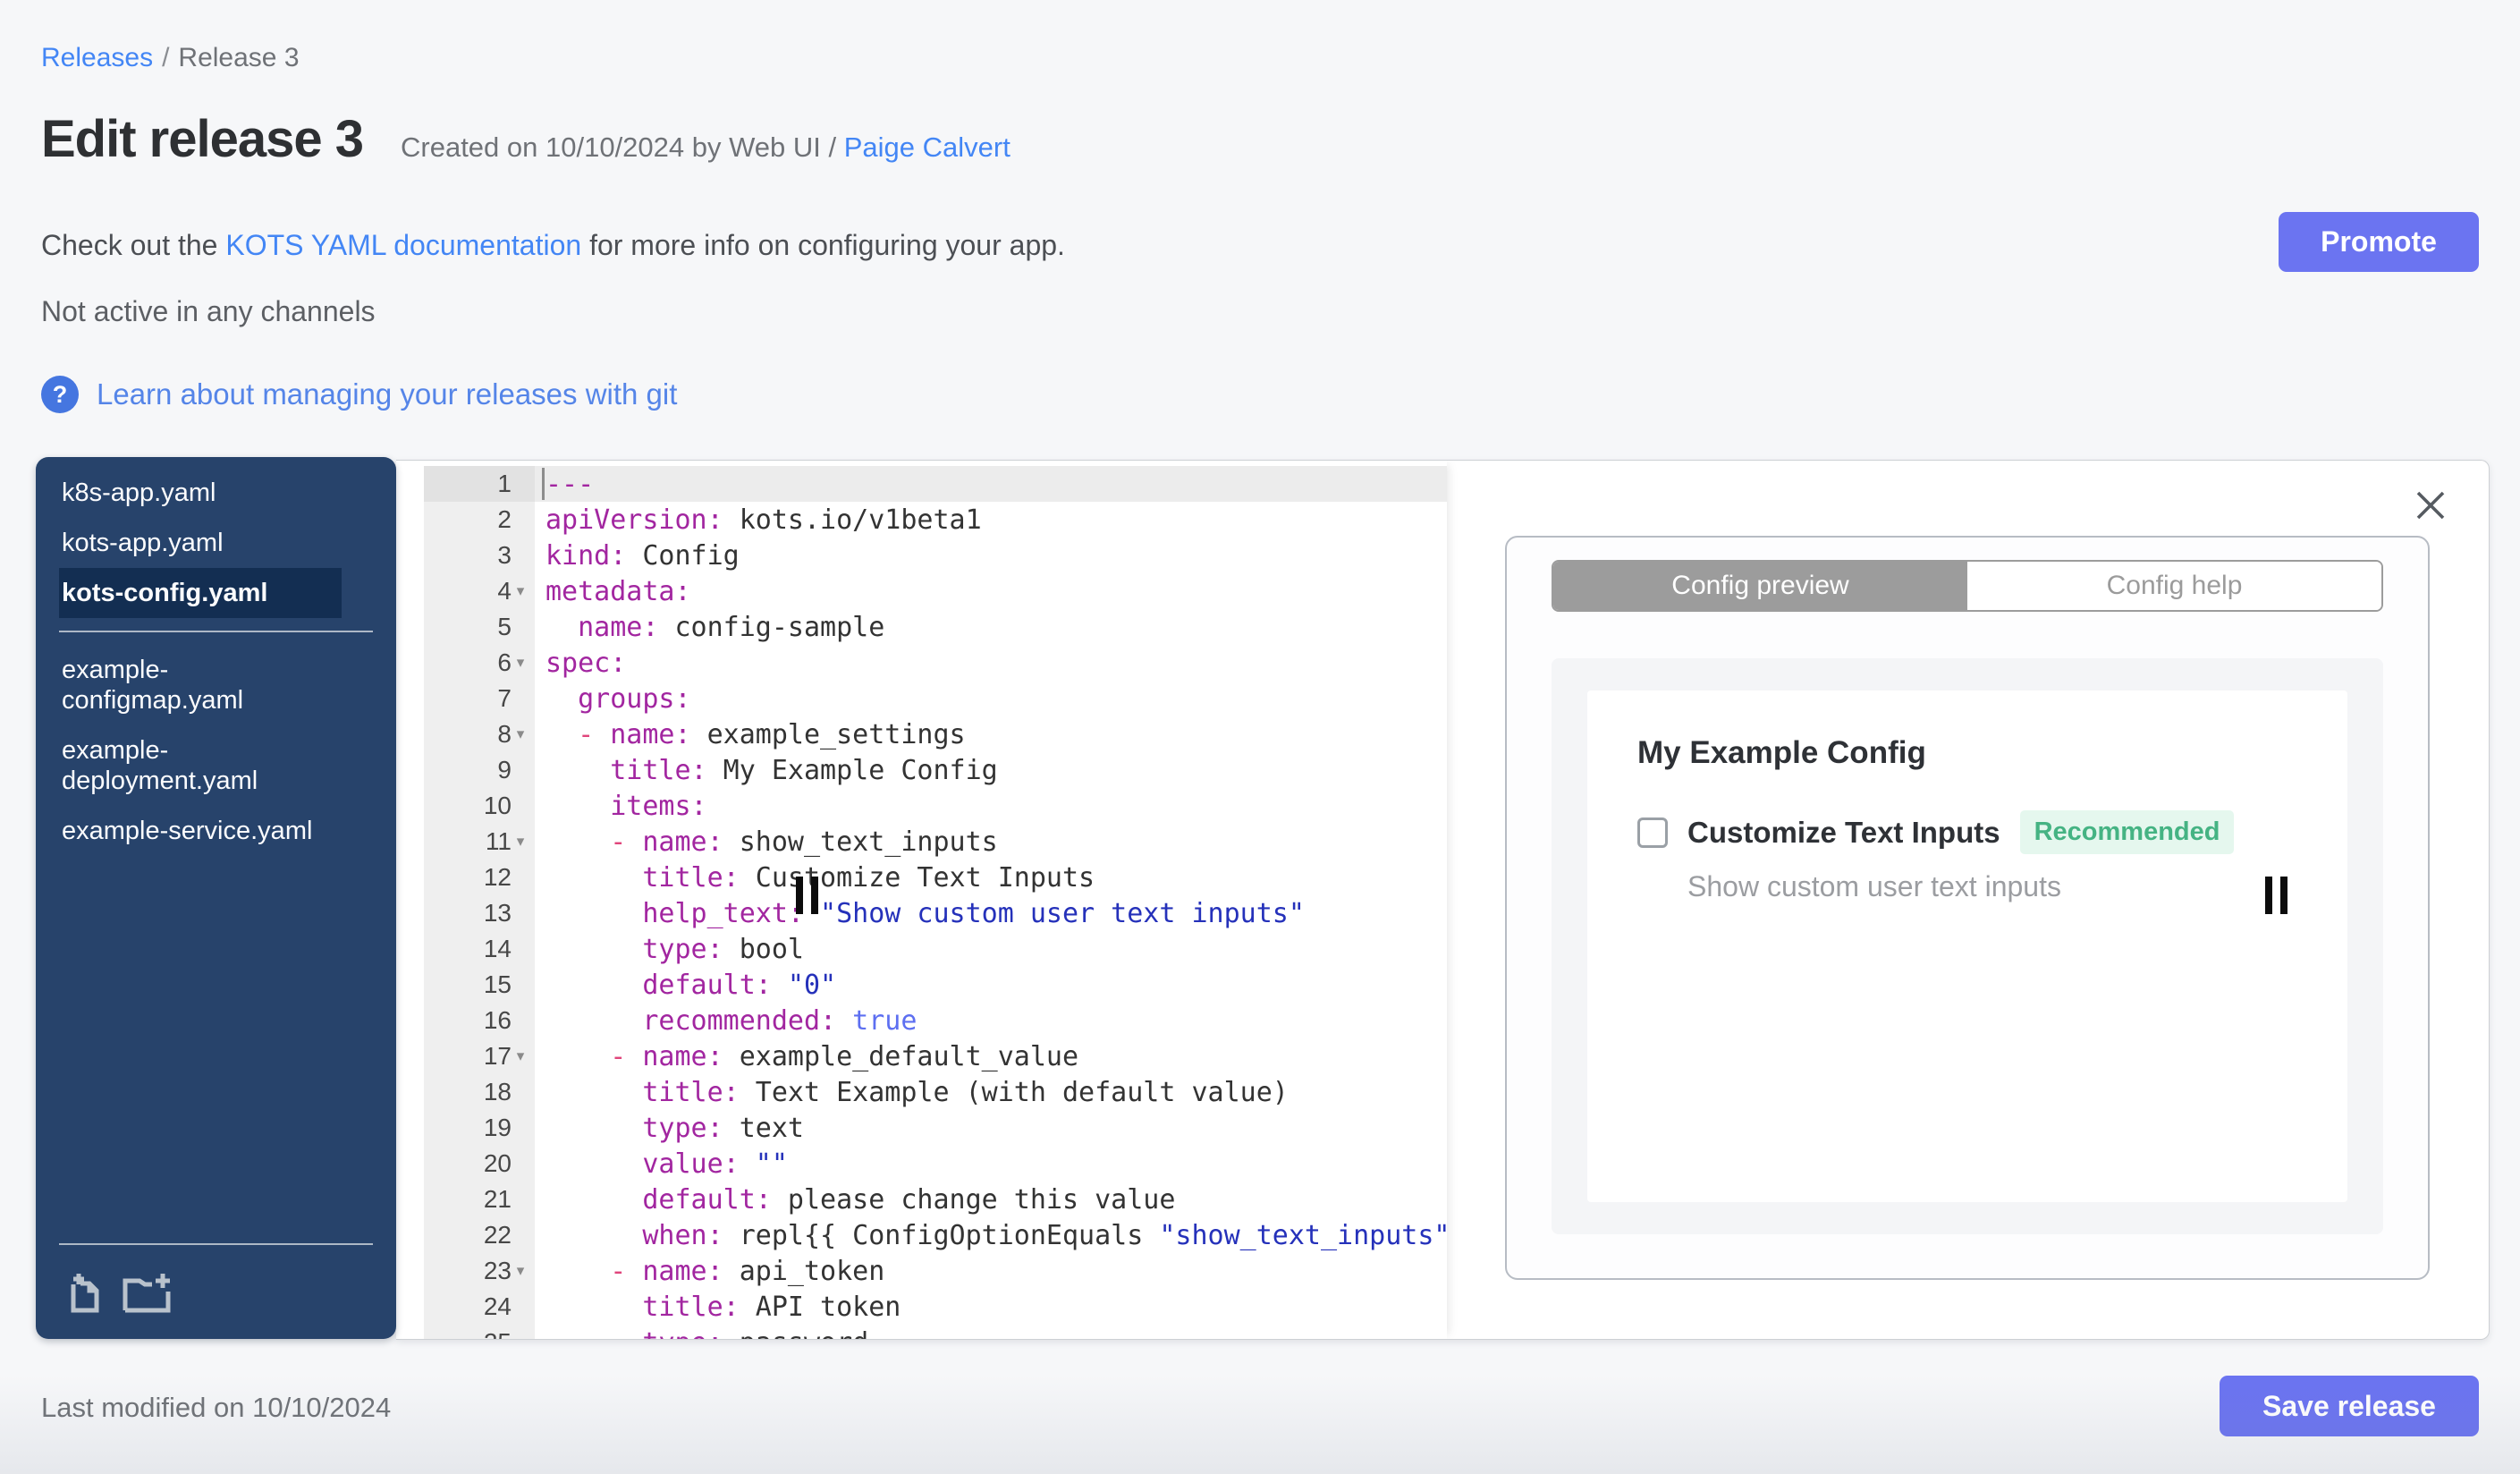  I want to click on editor-line: 15▾ default: "0", so click(921, 985).